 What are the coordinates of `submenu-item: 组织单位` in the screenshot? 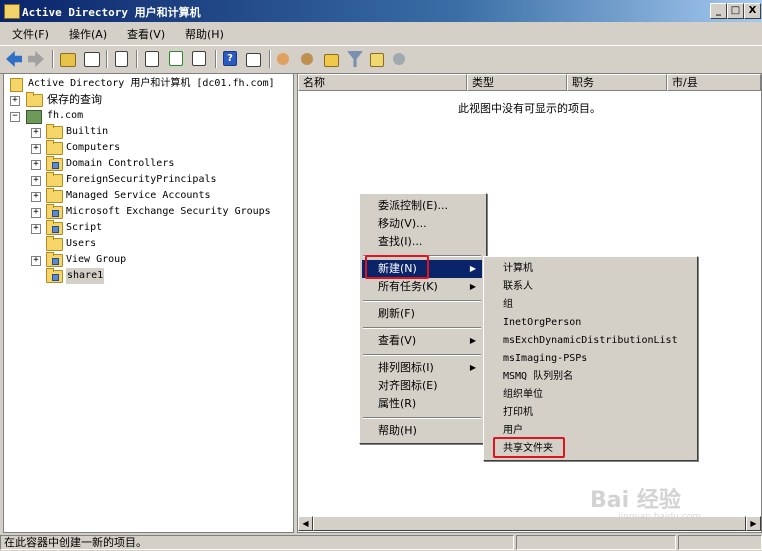 It's located at (589, 395).